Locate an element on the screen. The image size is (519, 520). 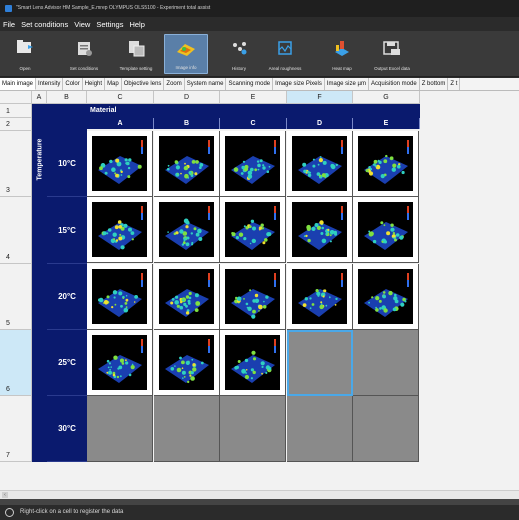
temp-25c: 25°C is located at coordinates (67, 363).